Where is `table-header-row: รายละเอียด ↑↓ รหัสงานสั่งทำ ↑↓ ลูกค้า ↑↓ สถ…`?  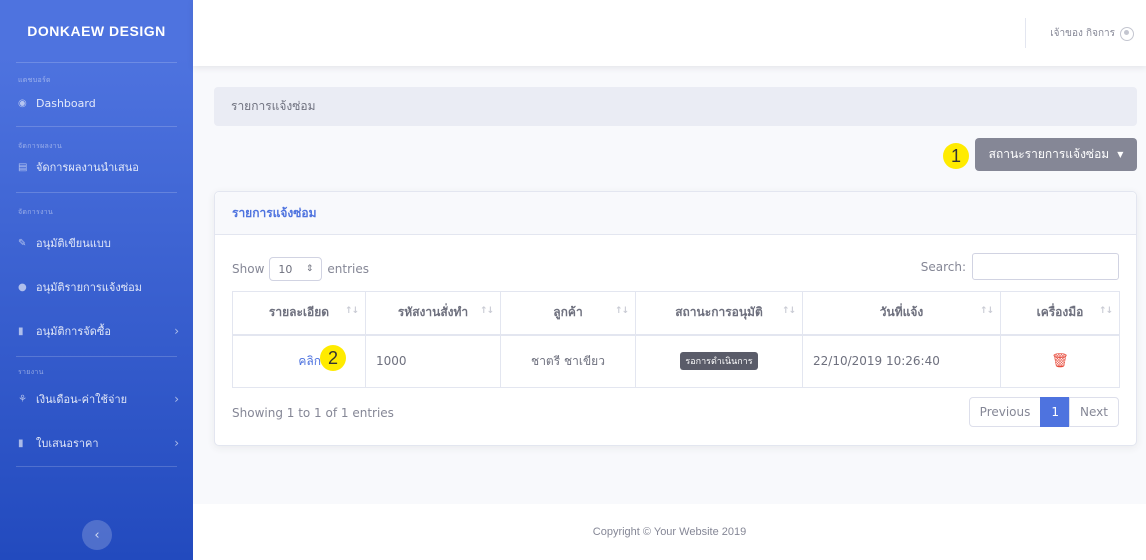 table-header-row: รายละเอียด ↑↓ รหัสงานสั่งทำ ↑↓ ลูกค้า ↑↓ สถ… is located at coordinates (676, 313).